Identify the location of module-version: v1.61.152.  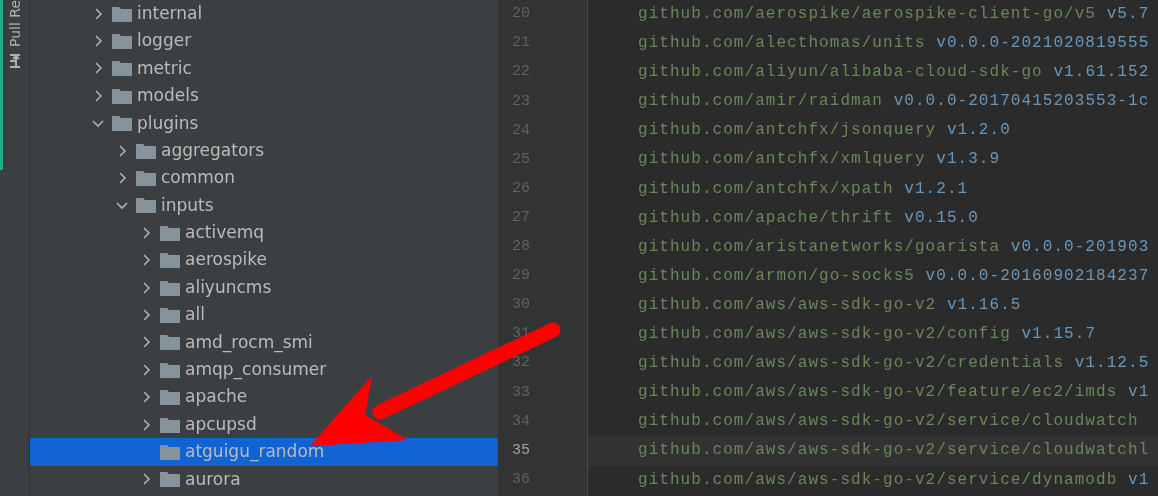
(1101, 72).